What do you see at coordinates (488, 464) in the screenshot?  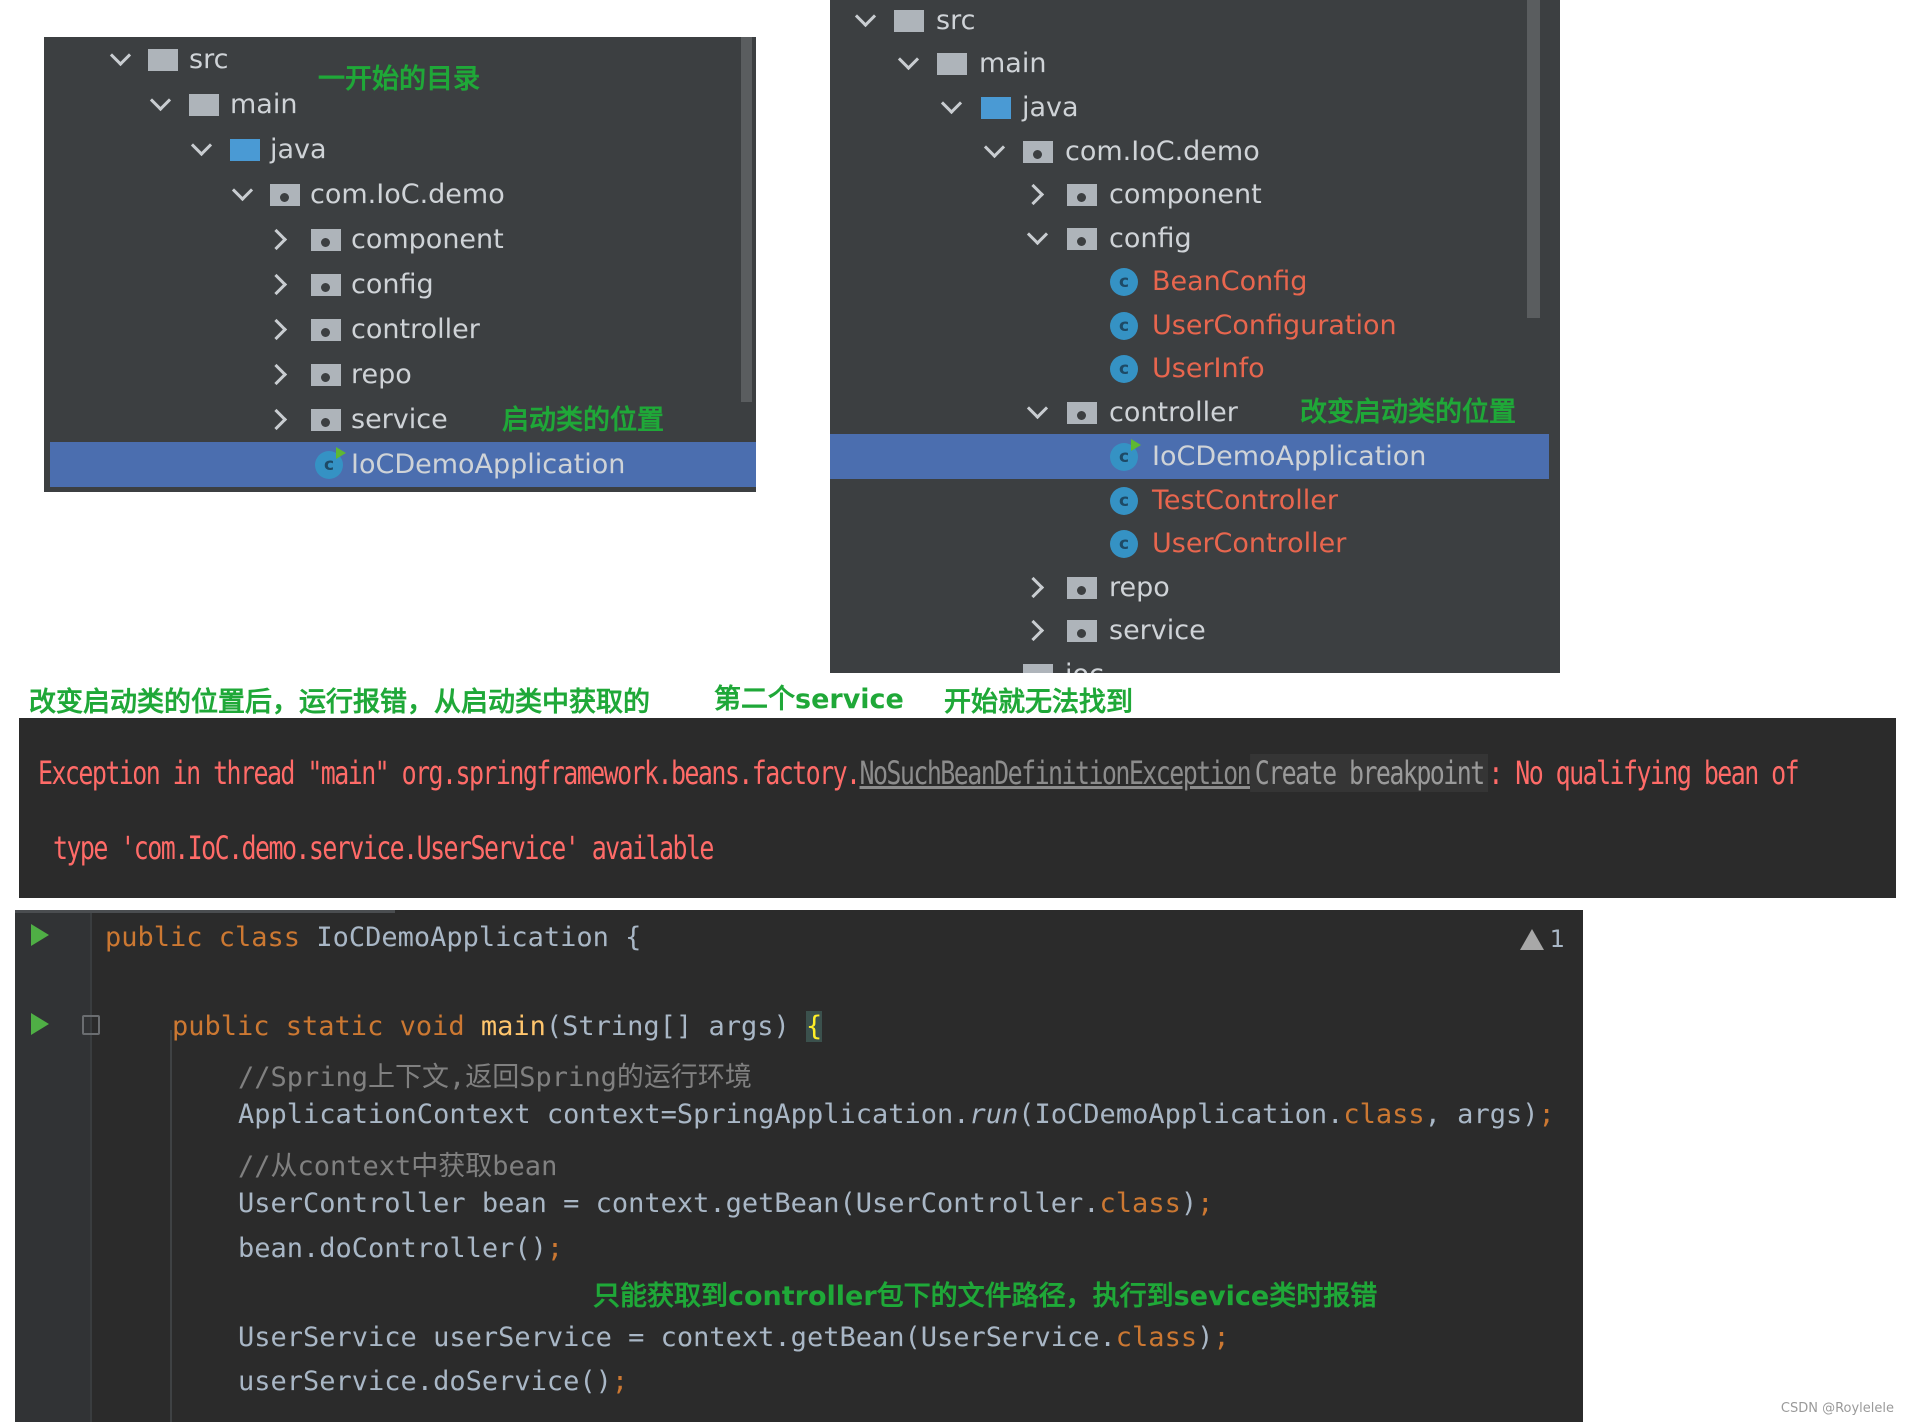 I see `tree-item-label: IoCDemoApplication` at bounding box center [488, 464].